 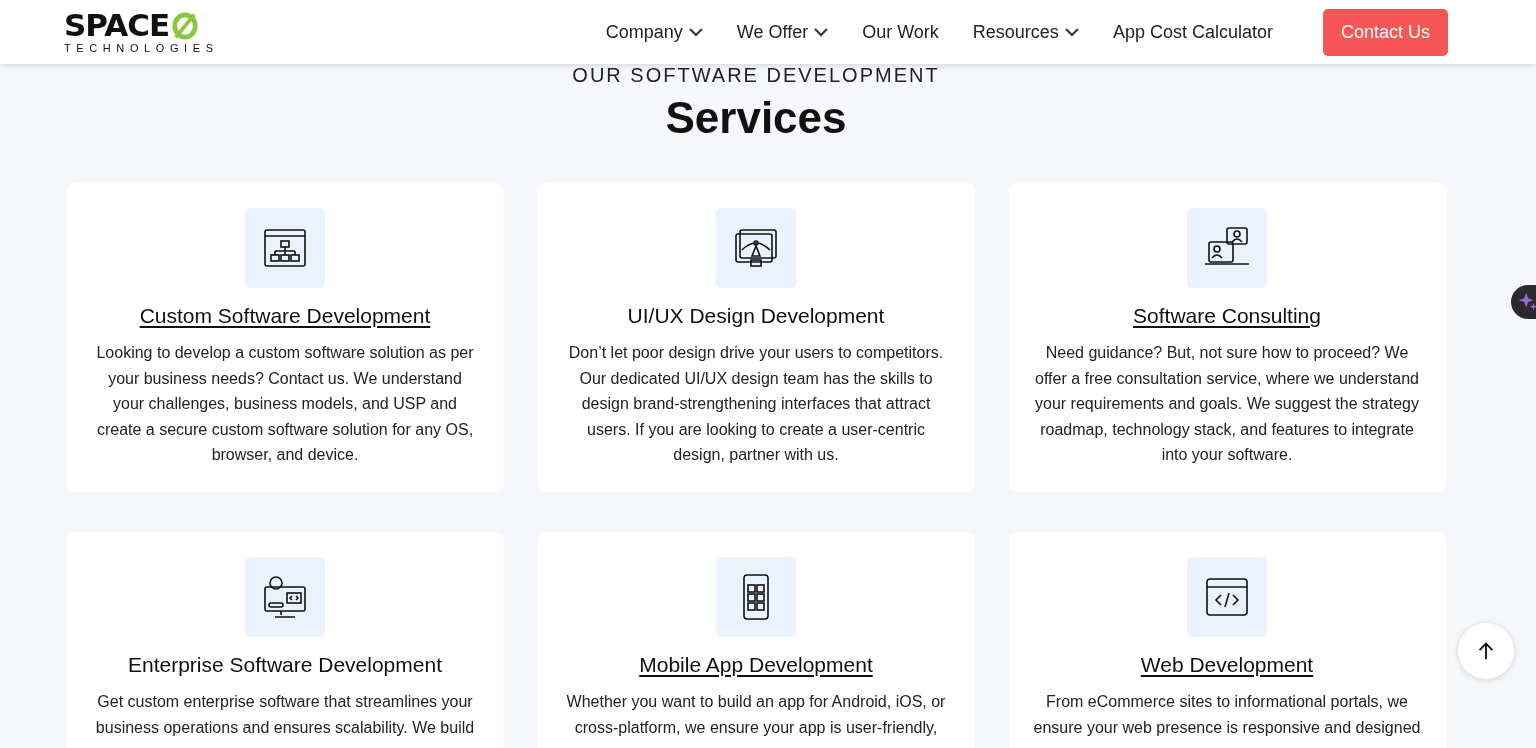 I want to click on service-link: Mobile App Development, so click(x=756, y=665).